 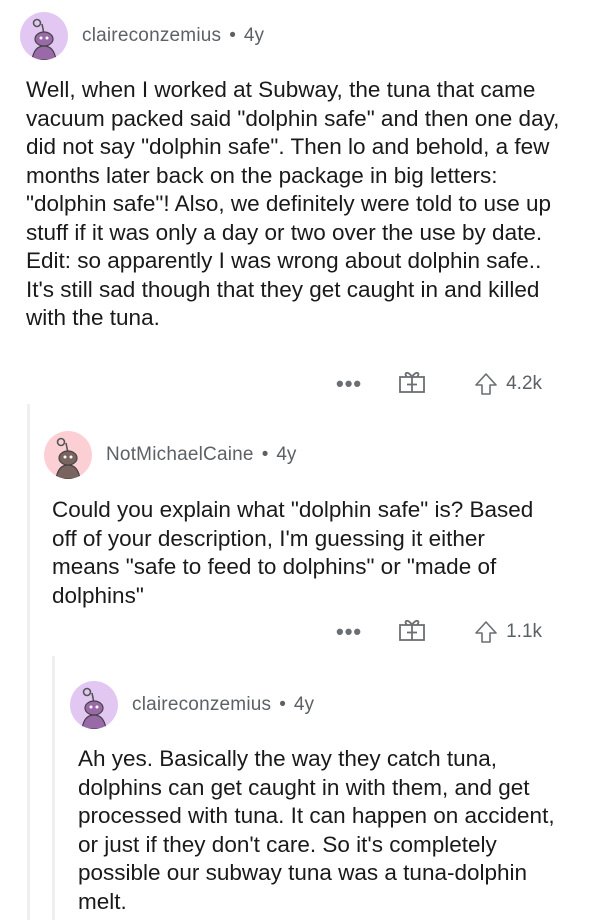 I want to click on comment-actions: ••• 1.1k, so click(x=439, y=631).